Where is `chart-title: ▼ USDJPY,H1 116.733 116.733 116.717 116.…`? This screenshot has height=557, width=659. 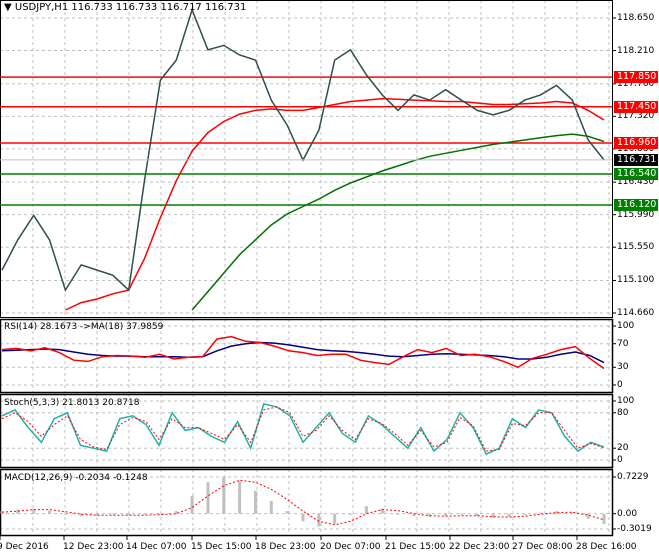 chart-title: ▼ USDJPY,H1 116.733 116.733 116.717 116.… is located at coordinates (125, 7).